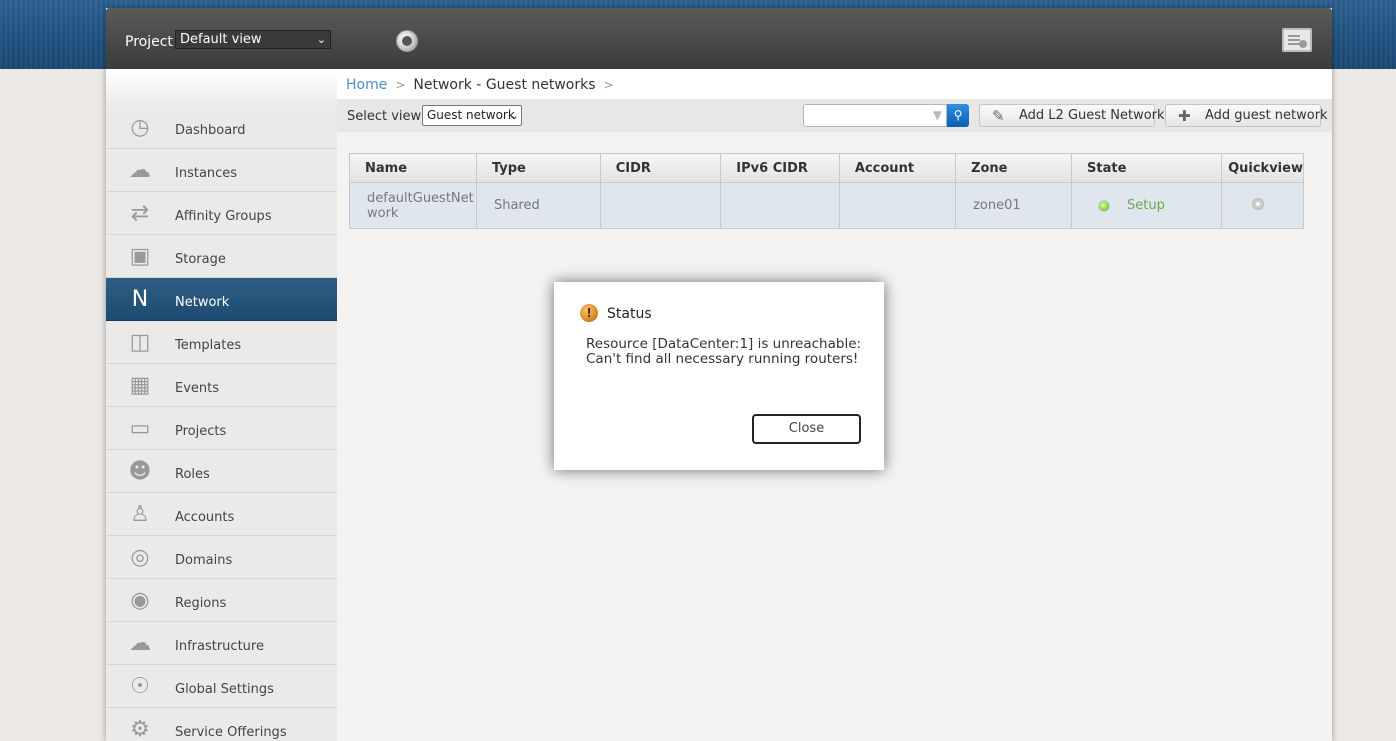 The image size is (1396, 741). Describe the element at coordinates (201, 431) in the screenshot. I see `sidebar-item-label: Projects` at that location.